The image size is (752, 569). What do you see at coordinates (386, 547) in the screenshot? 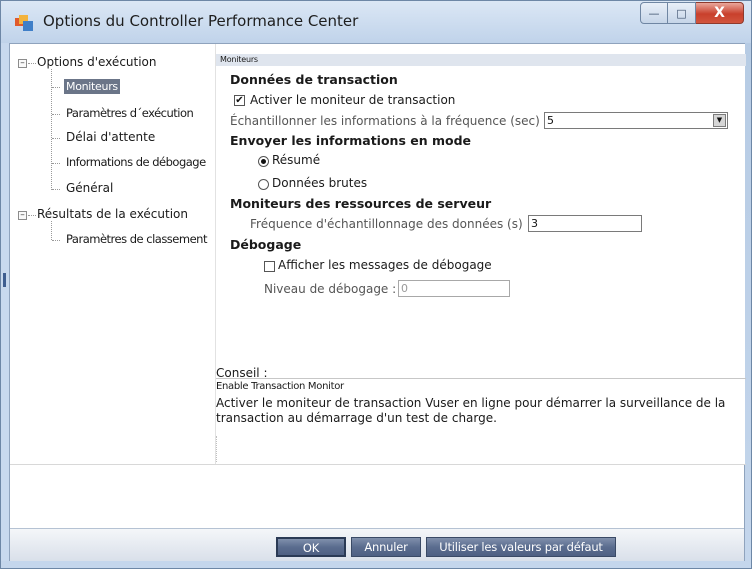
I see `cancel-button: Annuler` at bounding box center [386, 547].